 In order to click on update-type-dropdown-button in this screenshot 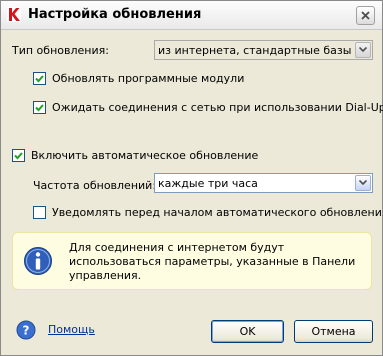, I will do `click(363, 50)`.